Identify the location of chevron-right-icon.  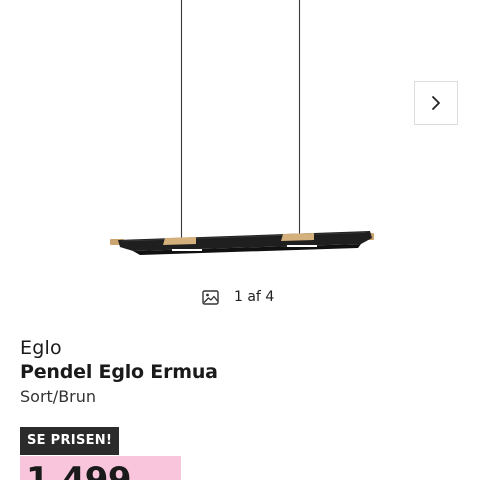
(436, 103).